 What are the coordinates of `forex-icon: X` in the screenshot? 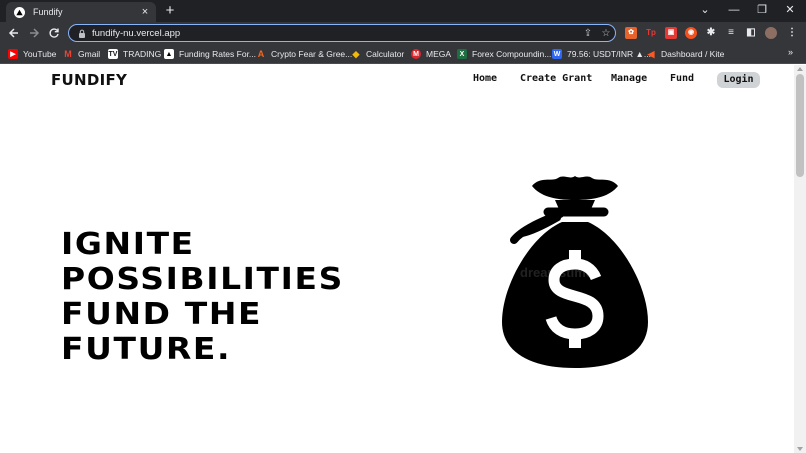 It's located at (462, 54).